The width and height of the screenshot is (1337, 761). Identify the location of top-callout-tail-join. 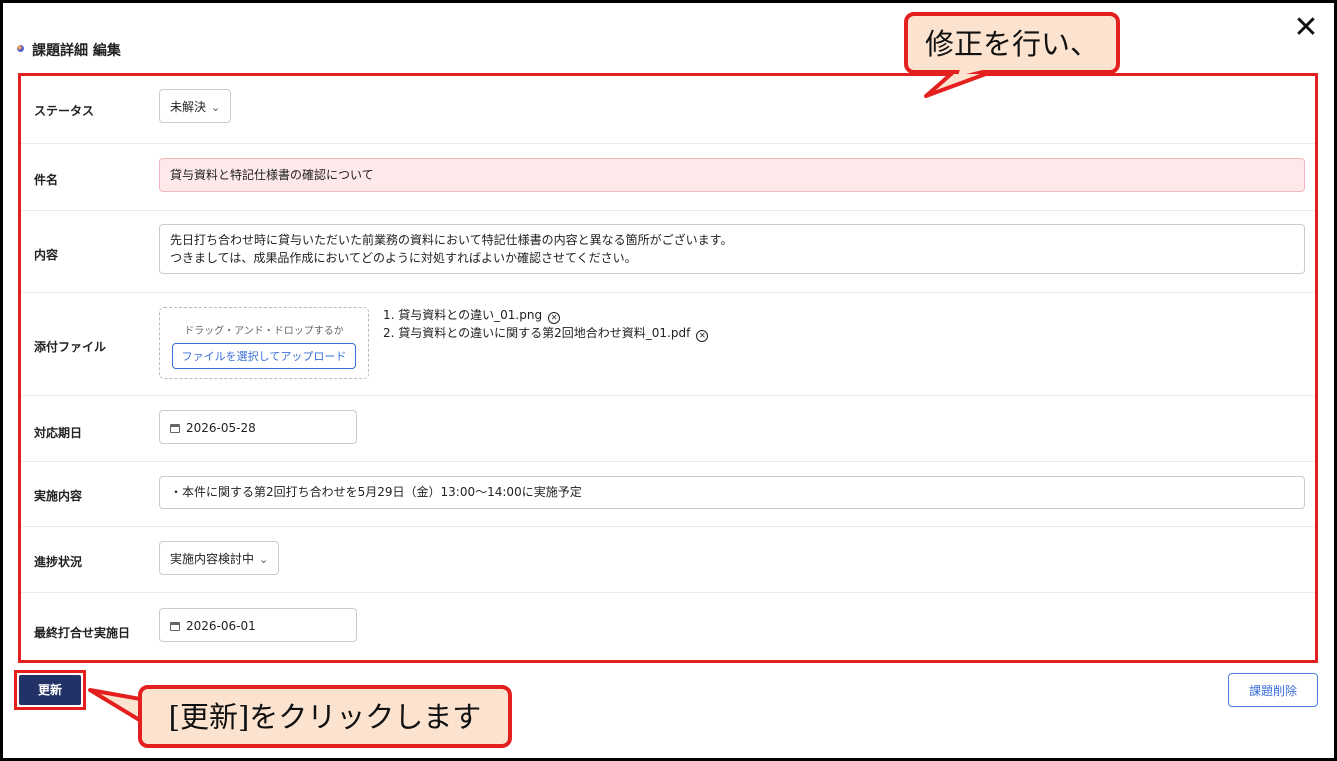
(978, 71).